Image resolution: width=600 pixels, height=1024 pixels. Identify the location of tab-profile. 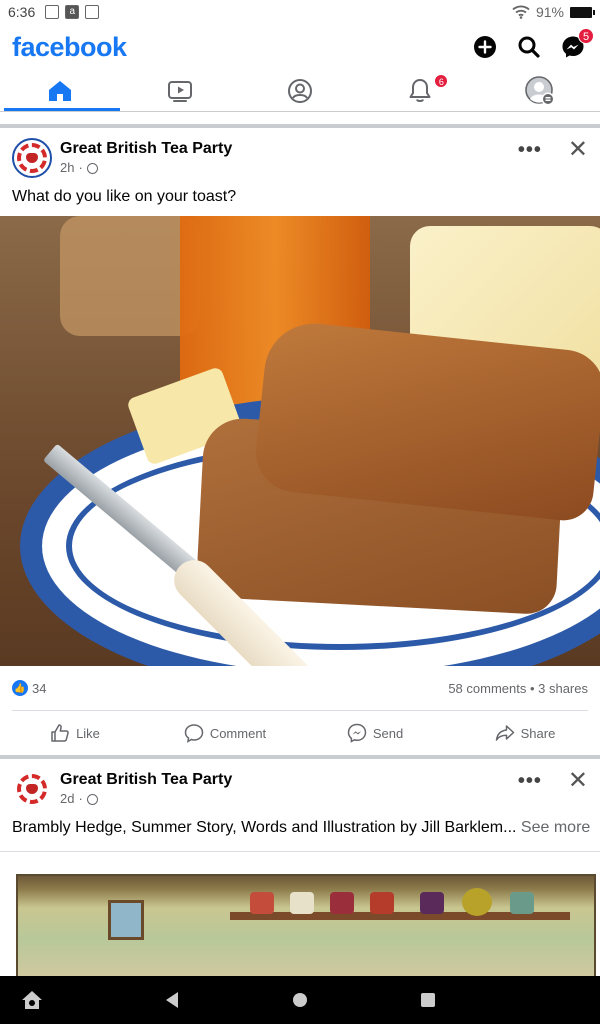
(300, 90).